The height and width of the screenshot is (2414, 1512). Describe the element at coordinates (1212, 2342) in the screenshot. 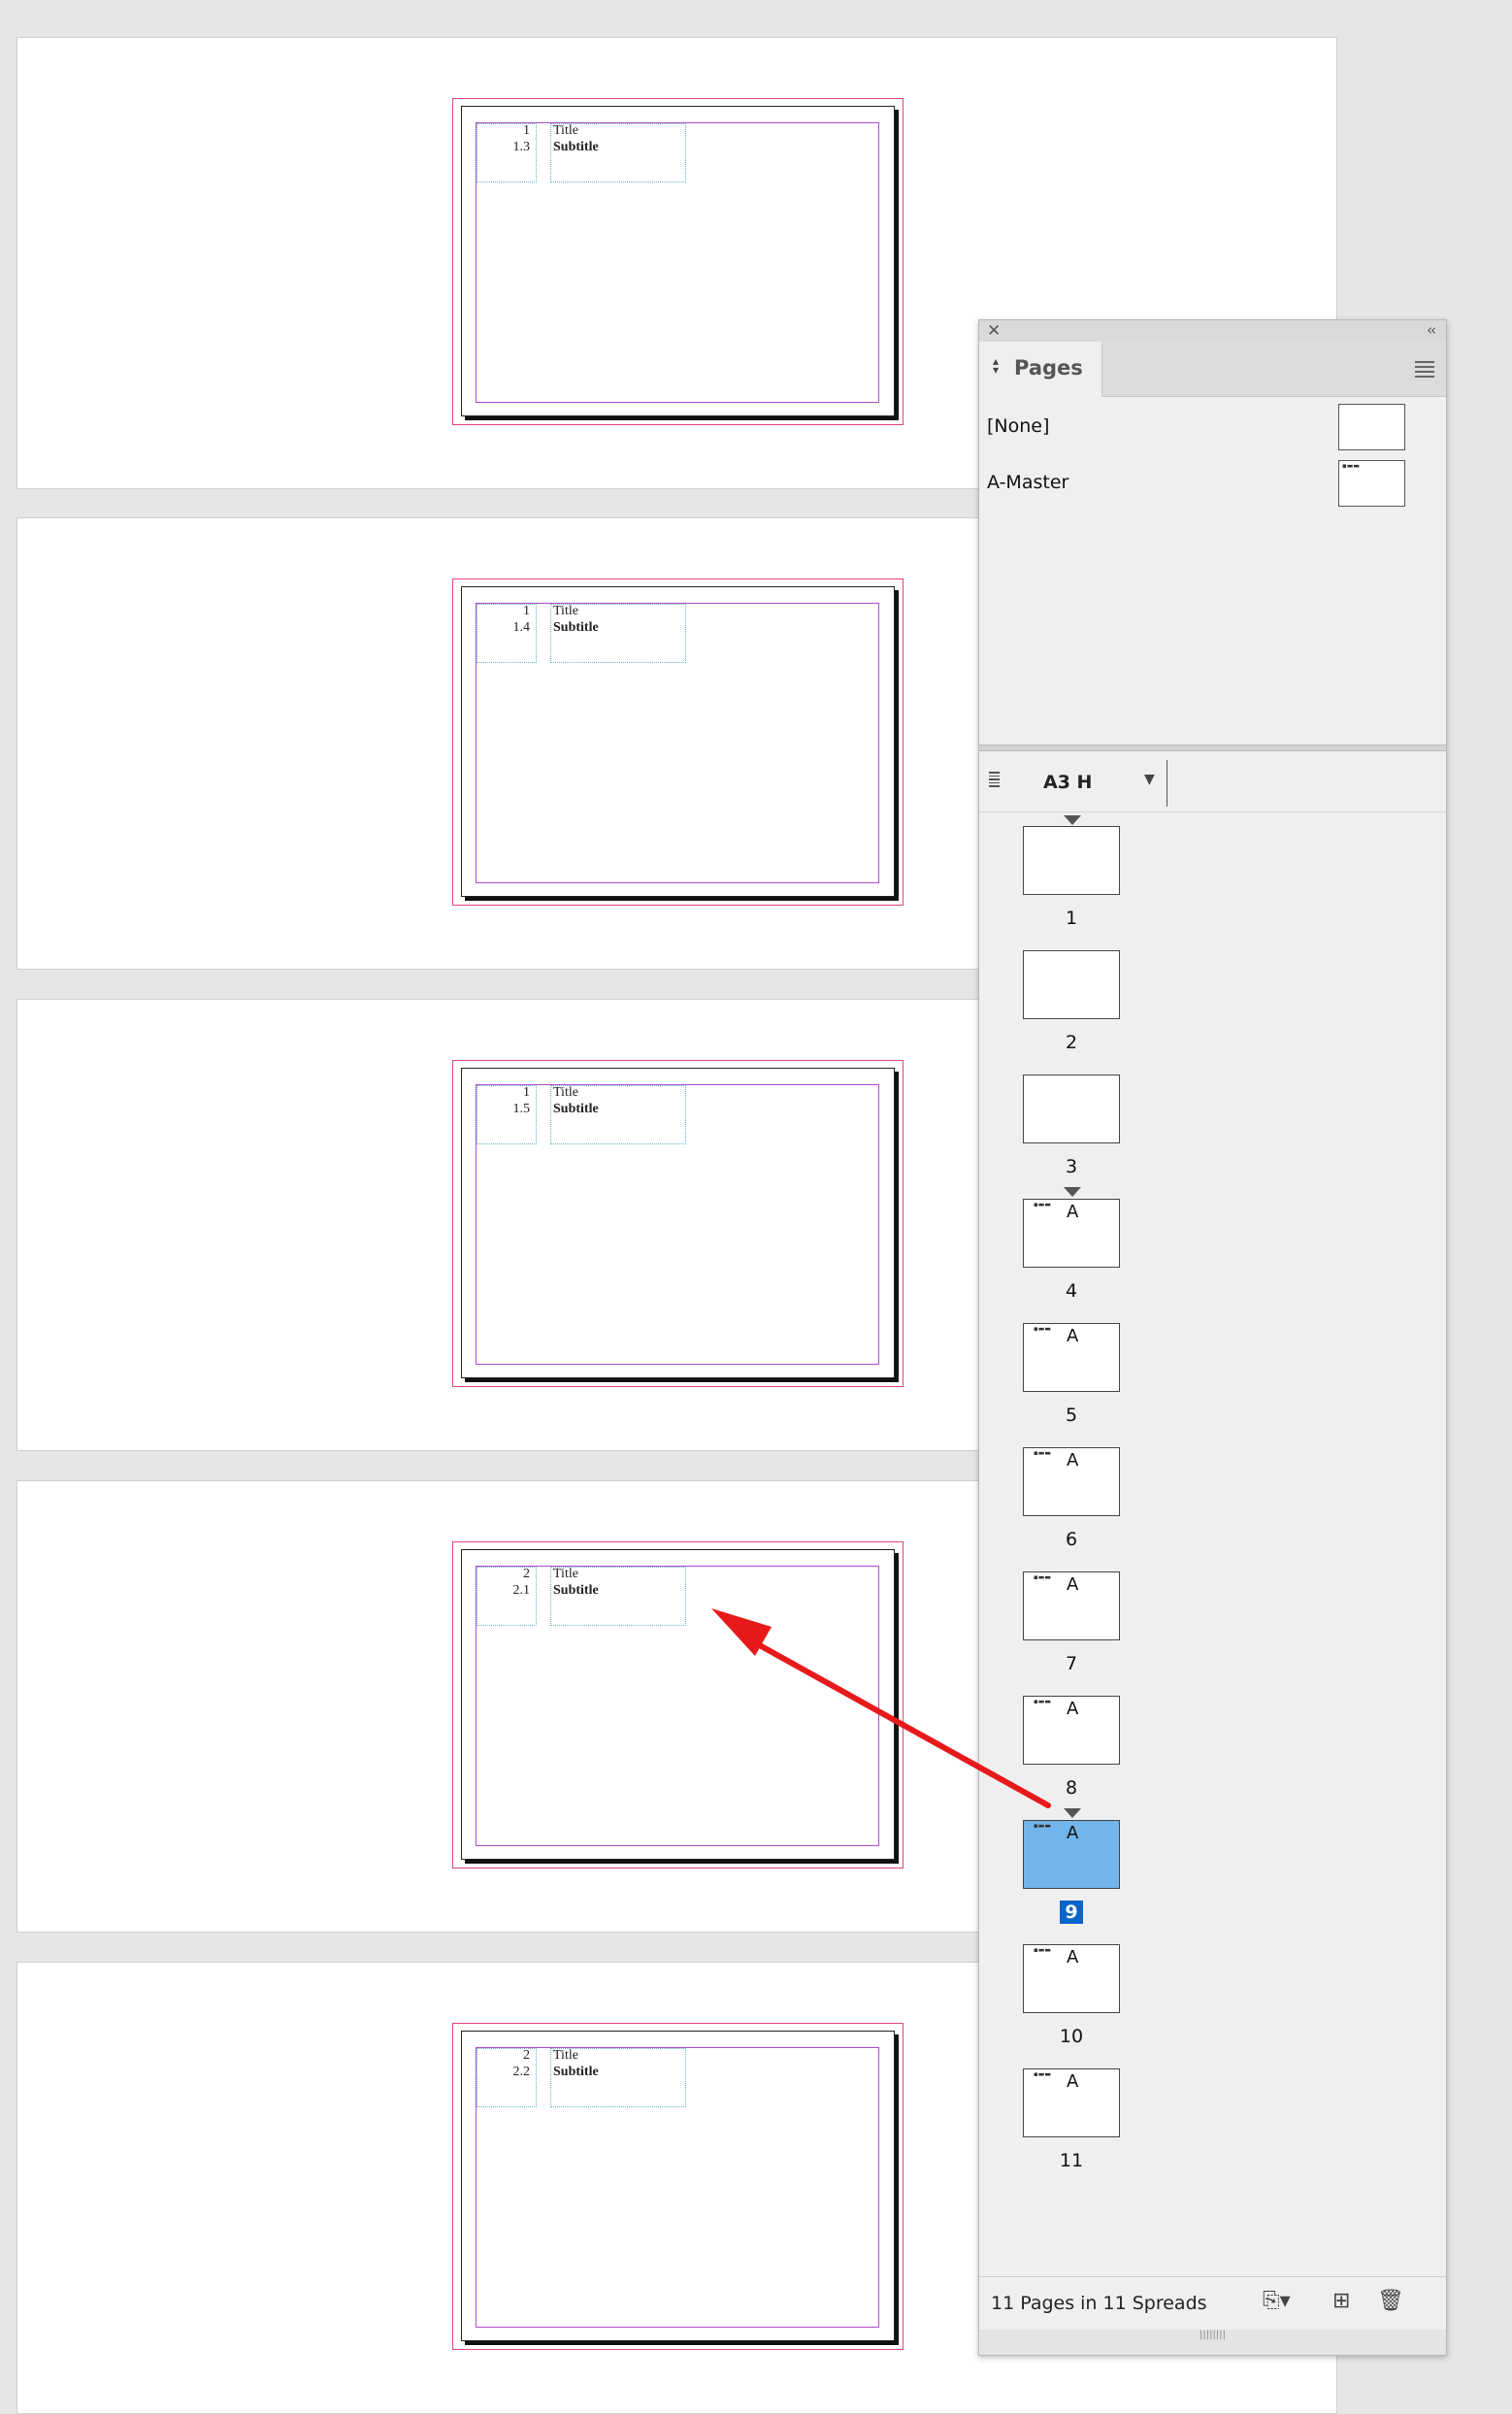

I see `resize-grip: ||||||||` at that location.